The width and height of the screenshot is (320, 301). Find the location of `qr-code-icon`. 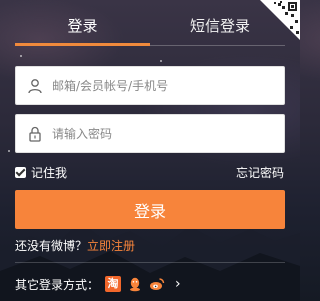

qr-code-icon is located at coordinates (280, 20).